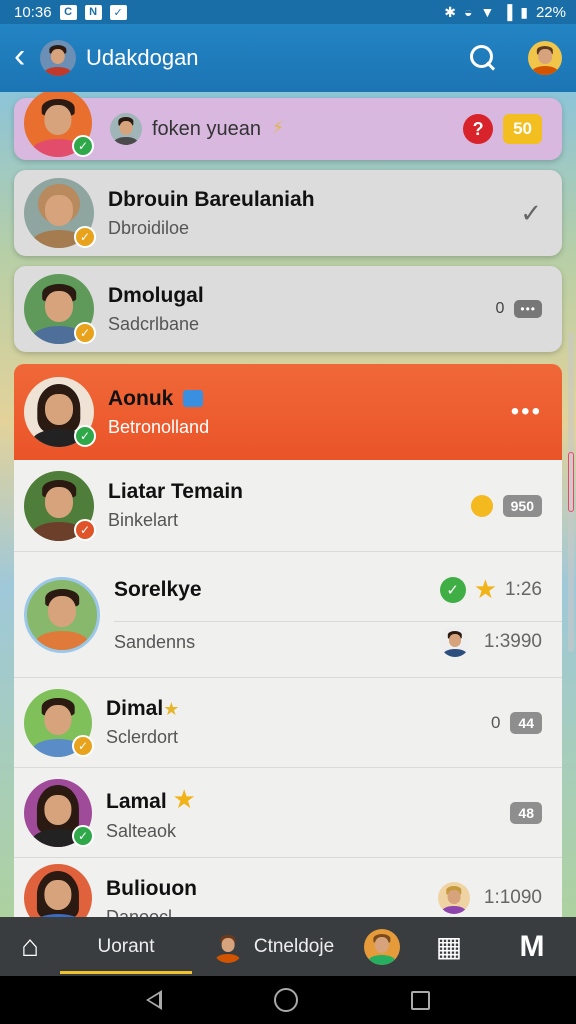 The height and width of the screenshot is (1024, 576). I want to click on chat-item: Buliouon Danoocl 1:1090, so click(288, 887).